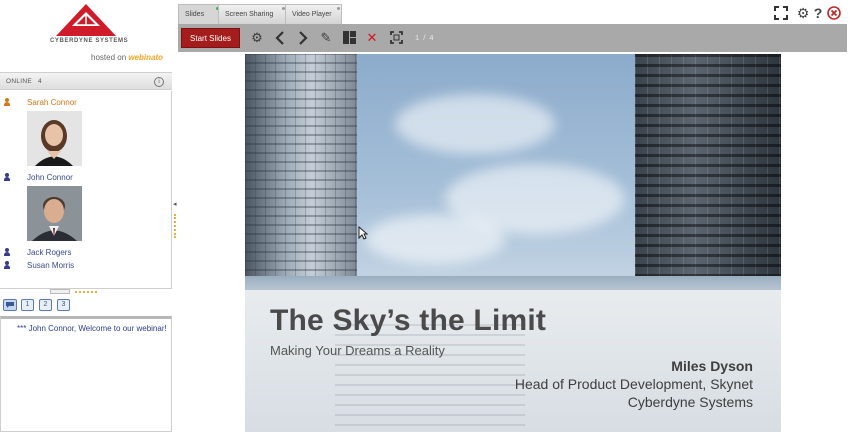  Describe the element at coordinates (10, 305) in the screenshot. I see `chat-bubble-icon` at that location.